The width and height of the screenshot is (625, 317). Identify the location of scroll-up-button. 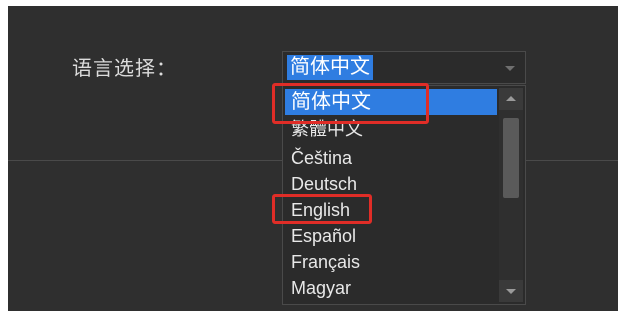
(511, 99).